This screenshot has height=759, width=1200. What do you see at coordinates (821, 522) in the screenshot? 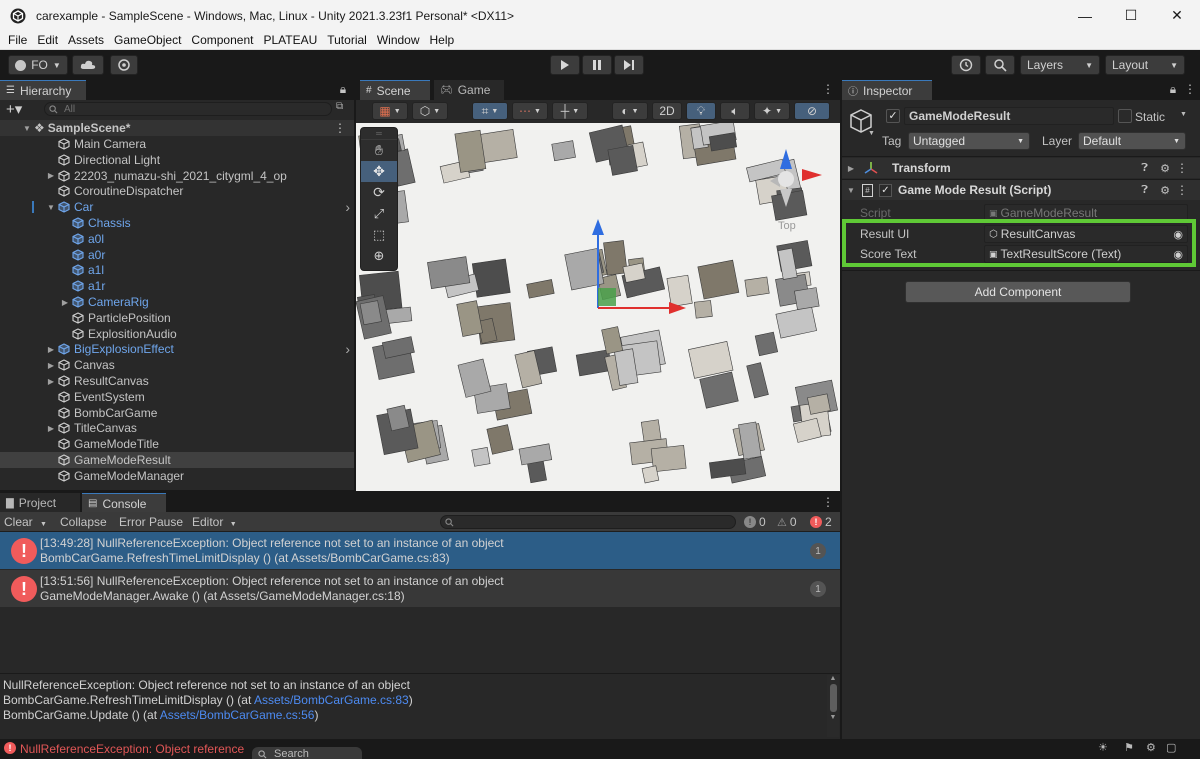
I see `error-filter-toggle: ! 2` at bounding box center [821, 522].